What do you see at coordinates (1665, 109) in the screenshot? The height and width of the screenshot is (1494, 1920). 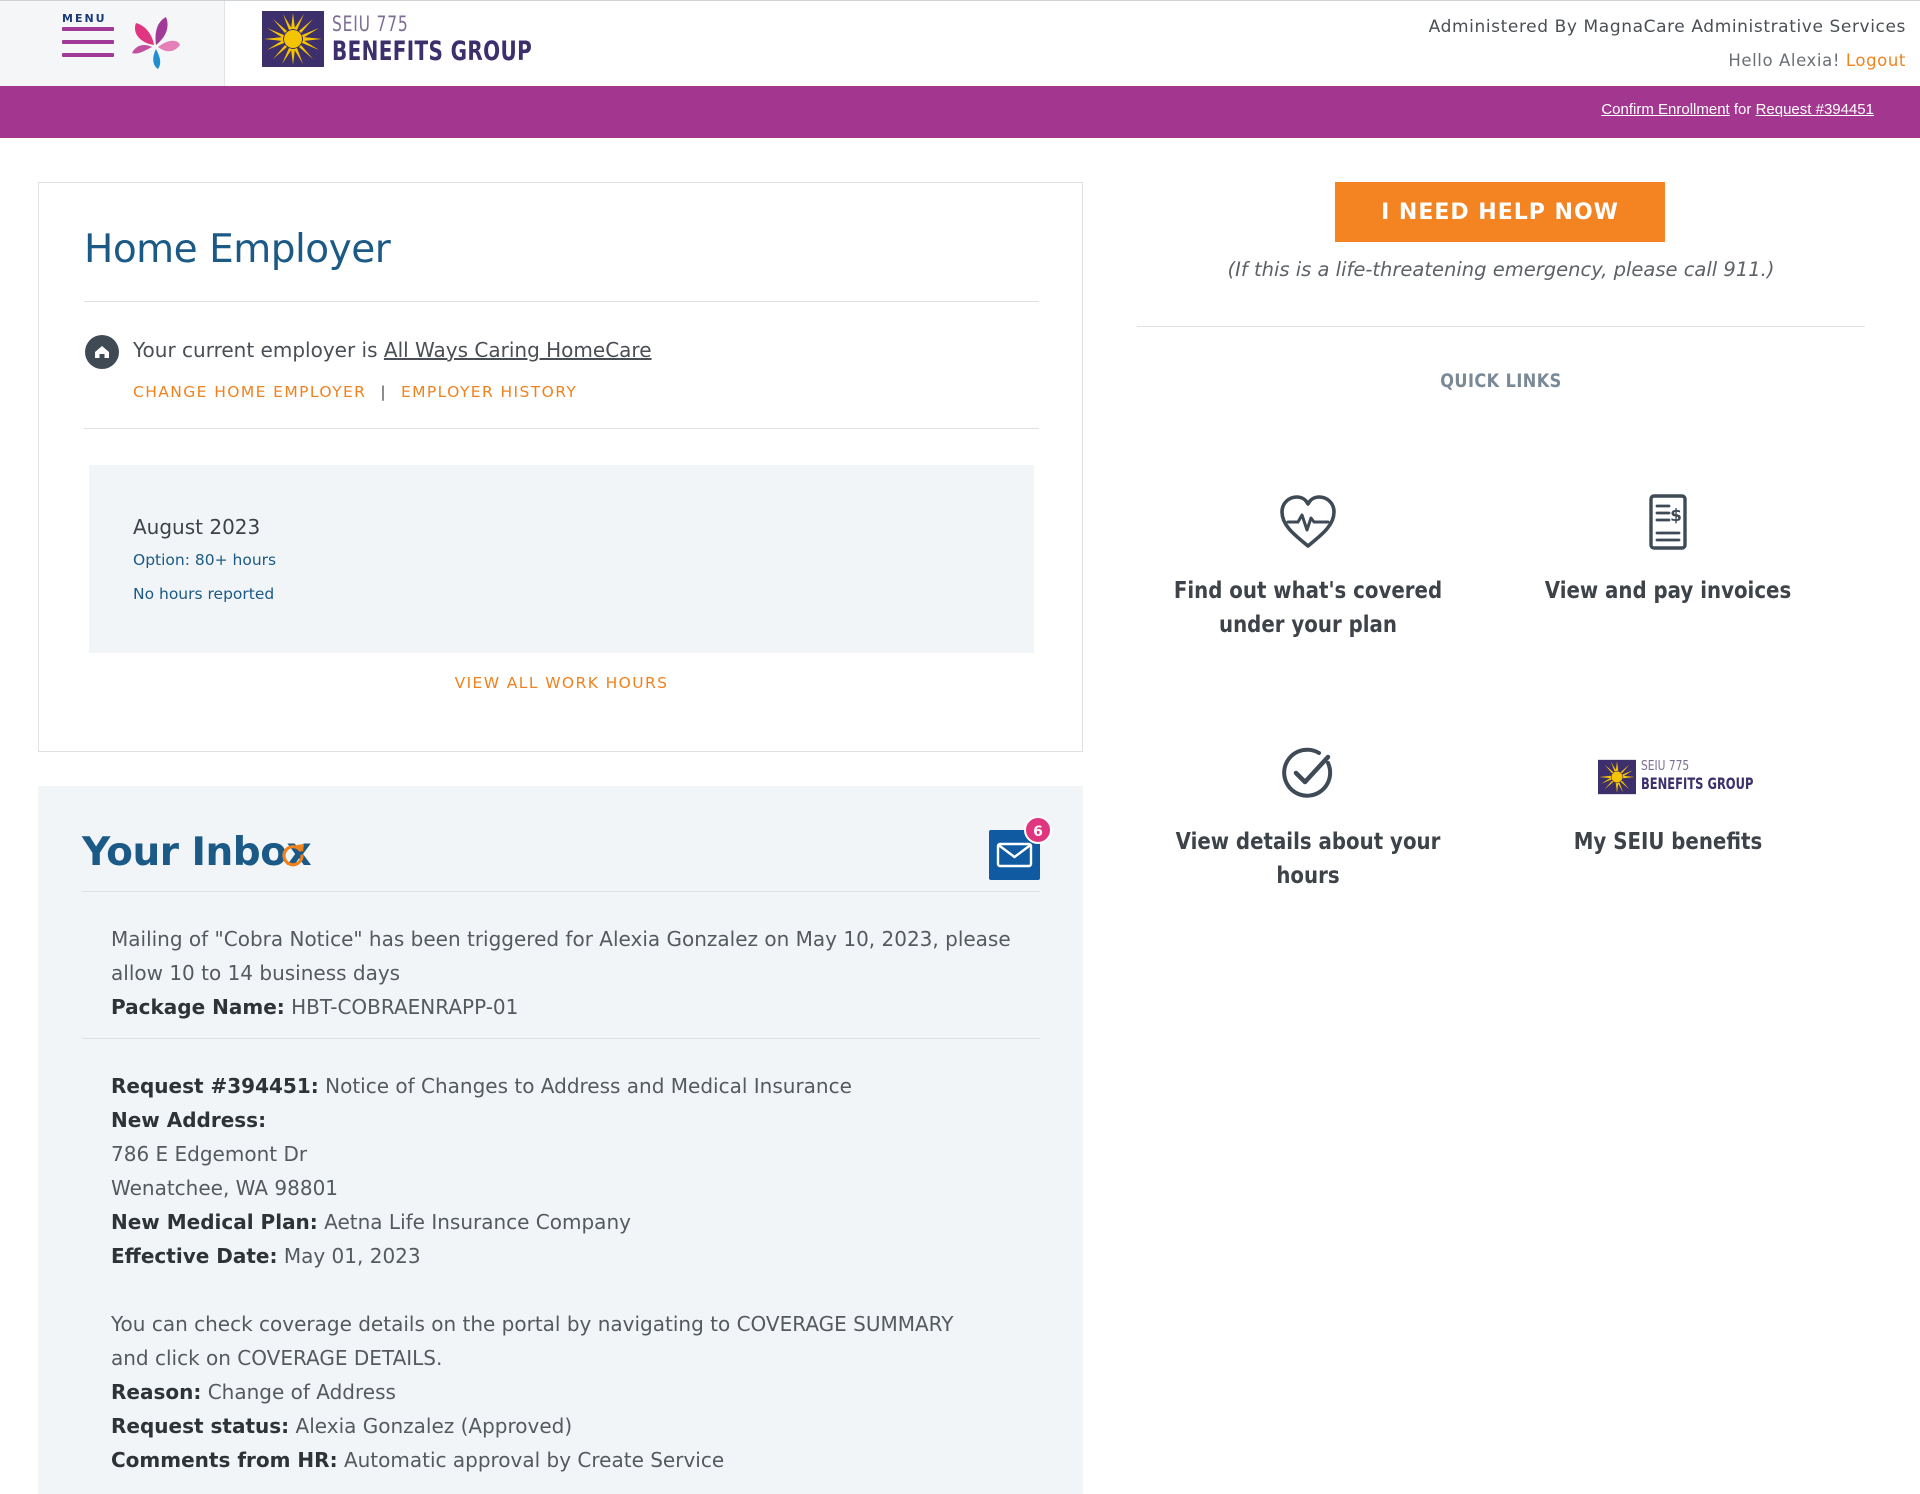 I see `confirm-enrollment-link: Confirm Enrollment` at bounding box center [1665, 109].